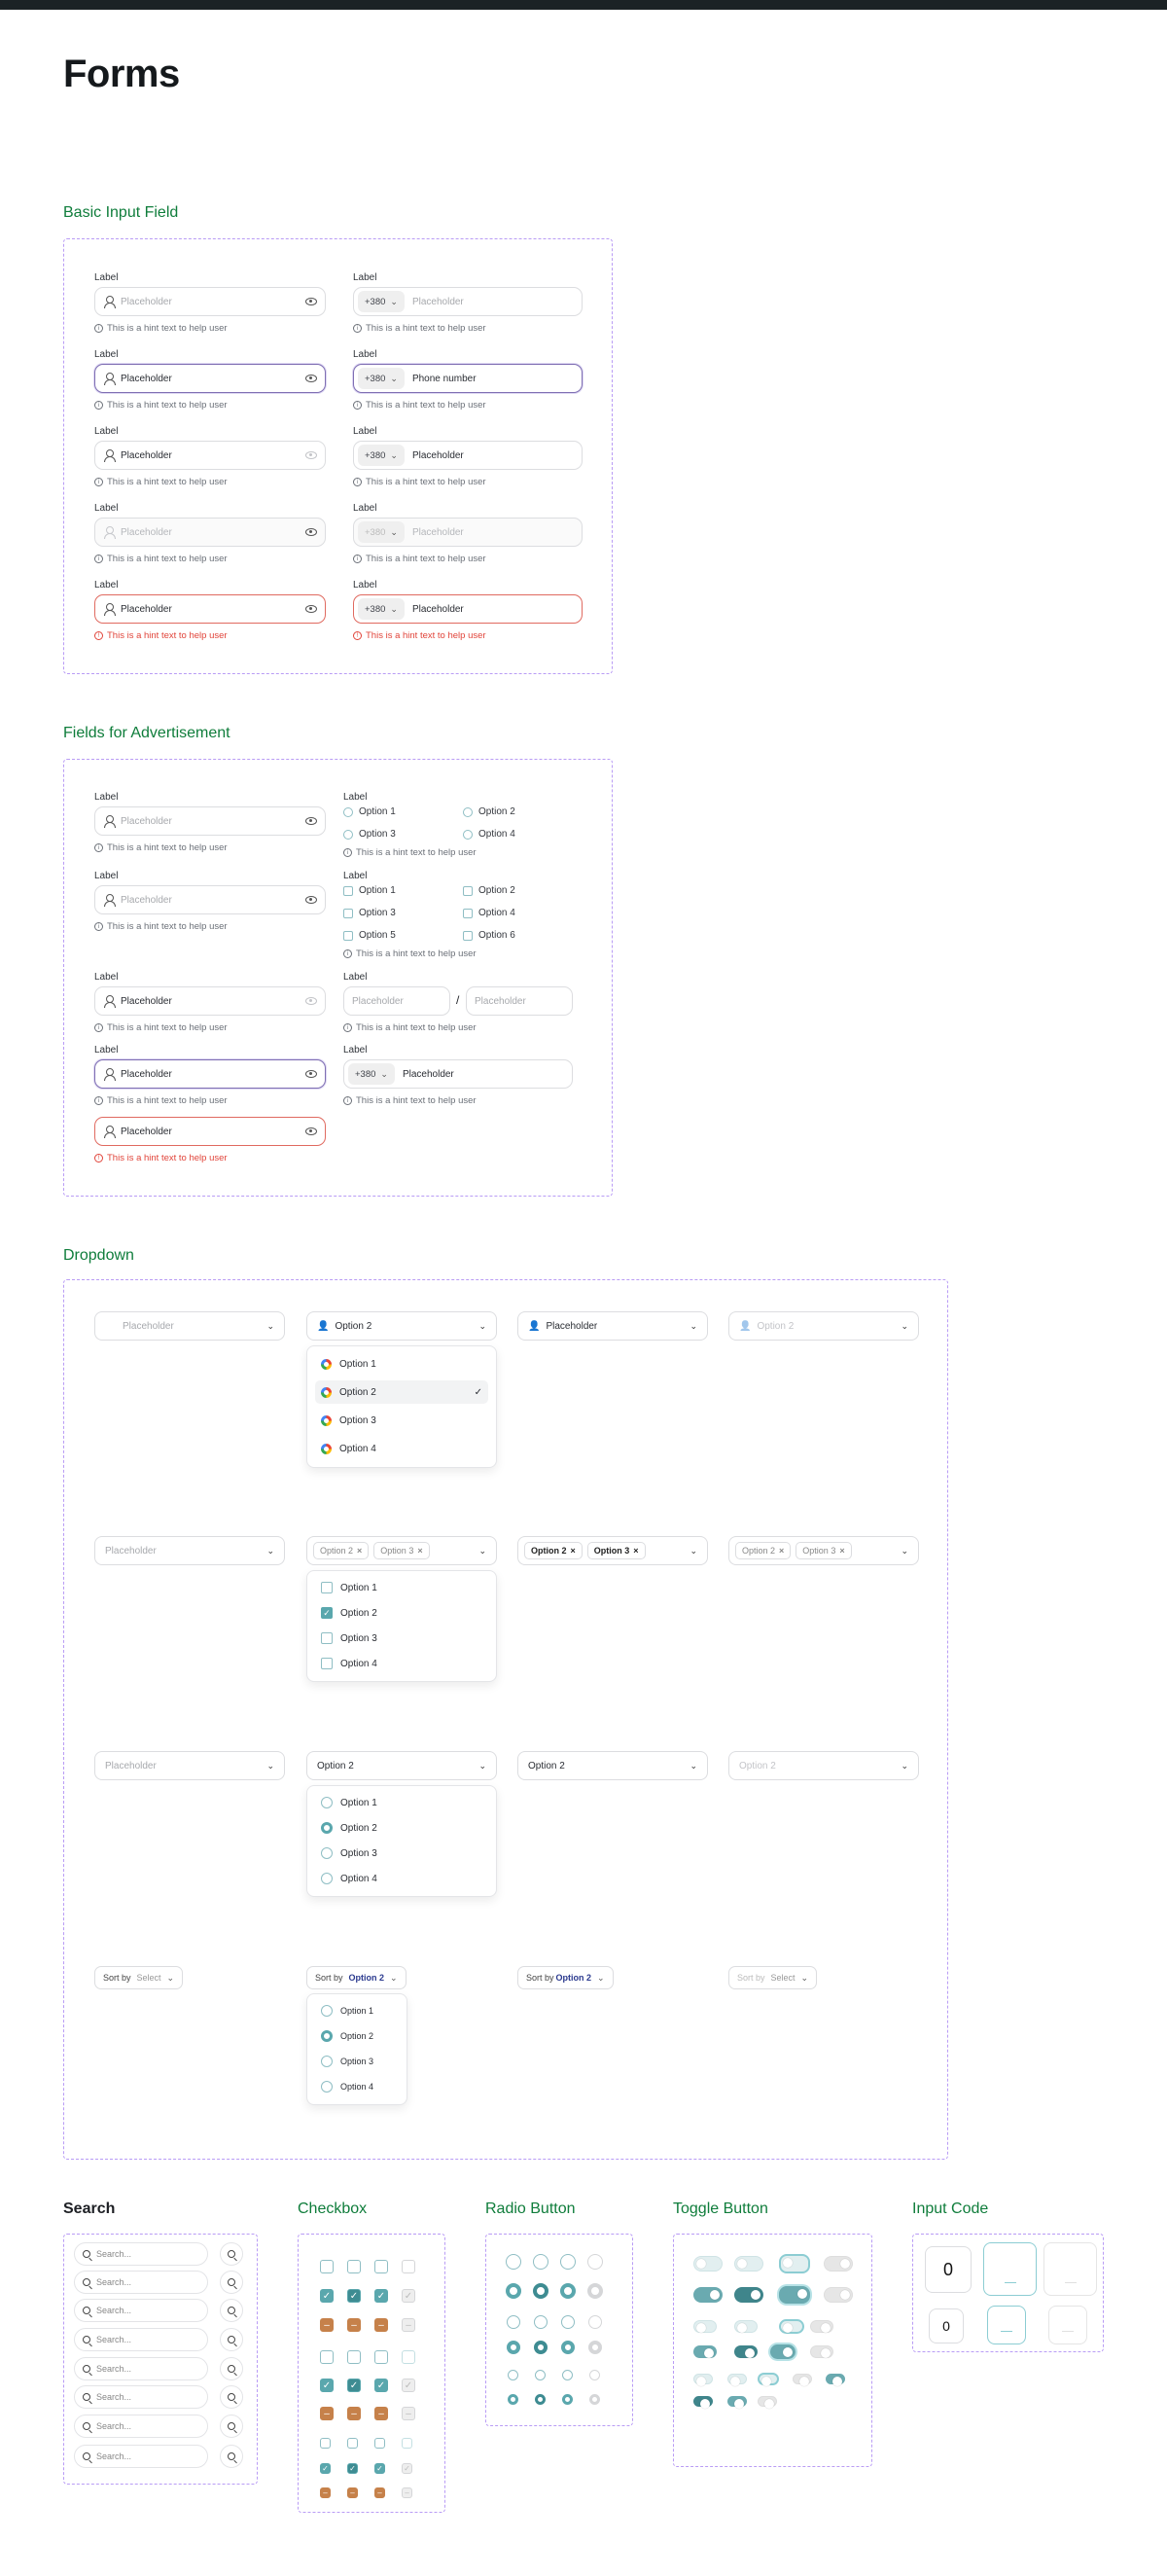 The image size is (1167, 2576). I want to click on sort-by-filled: Sort by Option 2 ⌄, so click(565, 1977).